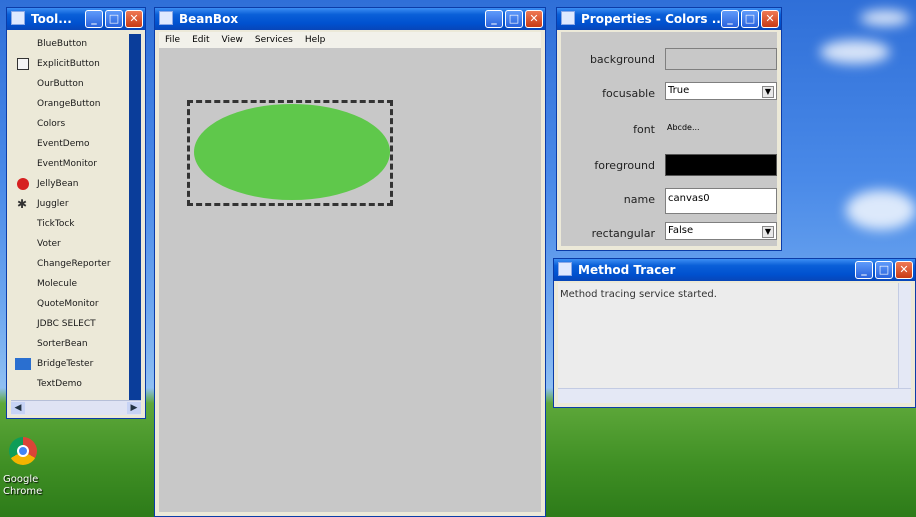 Image resolution: width=916 pixels, height=517 pixels. Describe the element at coordinates (689, 198) in the screenshot. I see `name-value: canvas0` at that location.